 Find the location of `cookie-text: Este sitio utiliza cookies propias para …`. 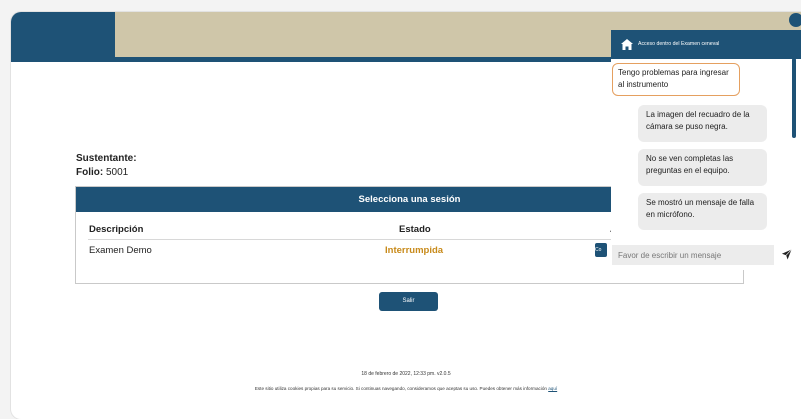

cookie-text: Este sitio utiliza cookies propias para … is located at coordinates (400, 388).